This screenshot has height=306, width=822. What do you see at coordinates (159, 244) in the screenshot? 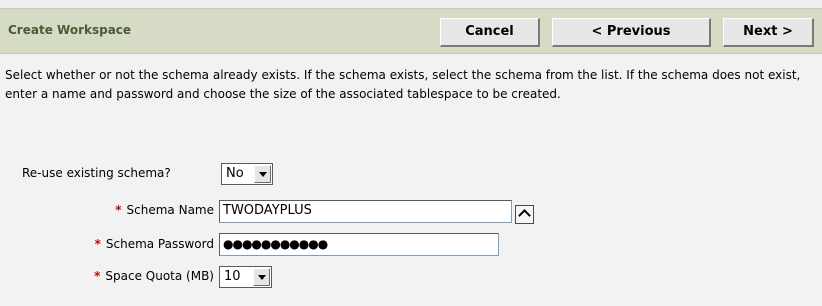
I see `schema-password-label: Schema Password` at bounding box center [159, 244].